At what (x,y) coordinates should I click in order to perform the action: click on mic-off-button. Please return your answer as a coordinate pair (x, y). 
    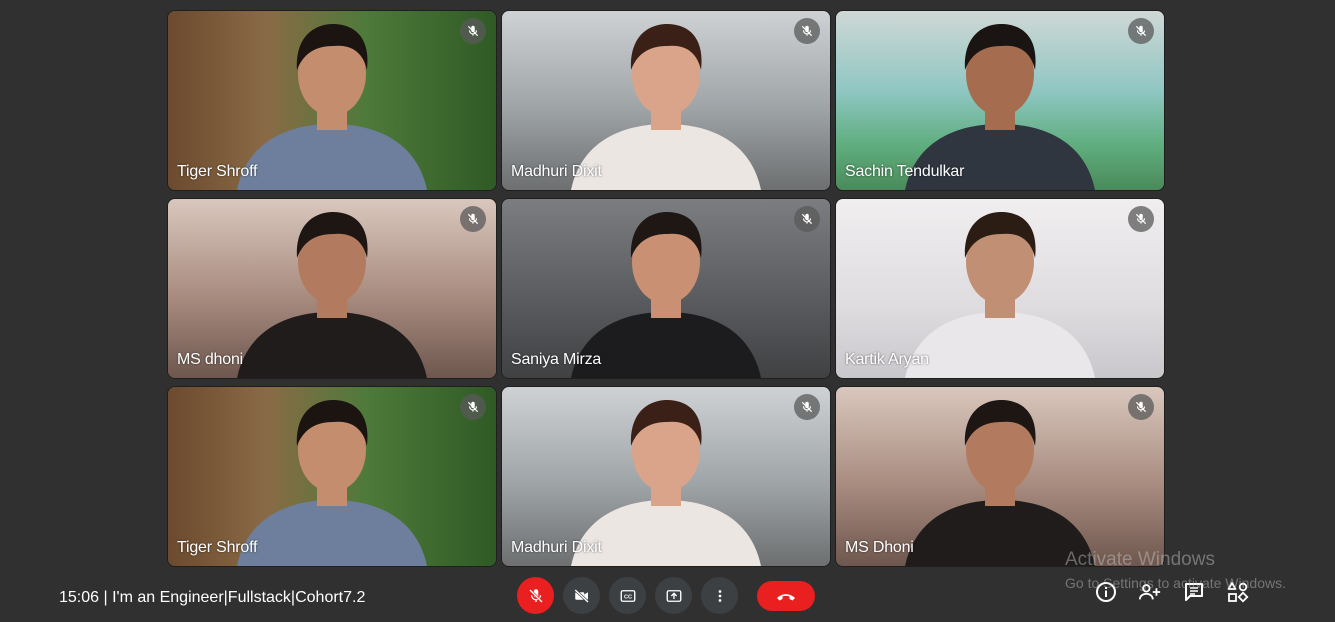
    Looking at the image, I should click on (535, 595).